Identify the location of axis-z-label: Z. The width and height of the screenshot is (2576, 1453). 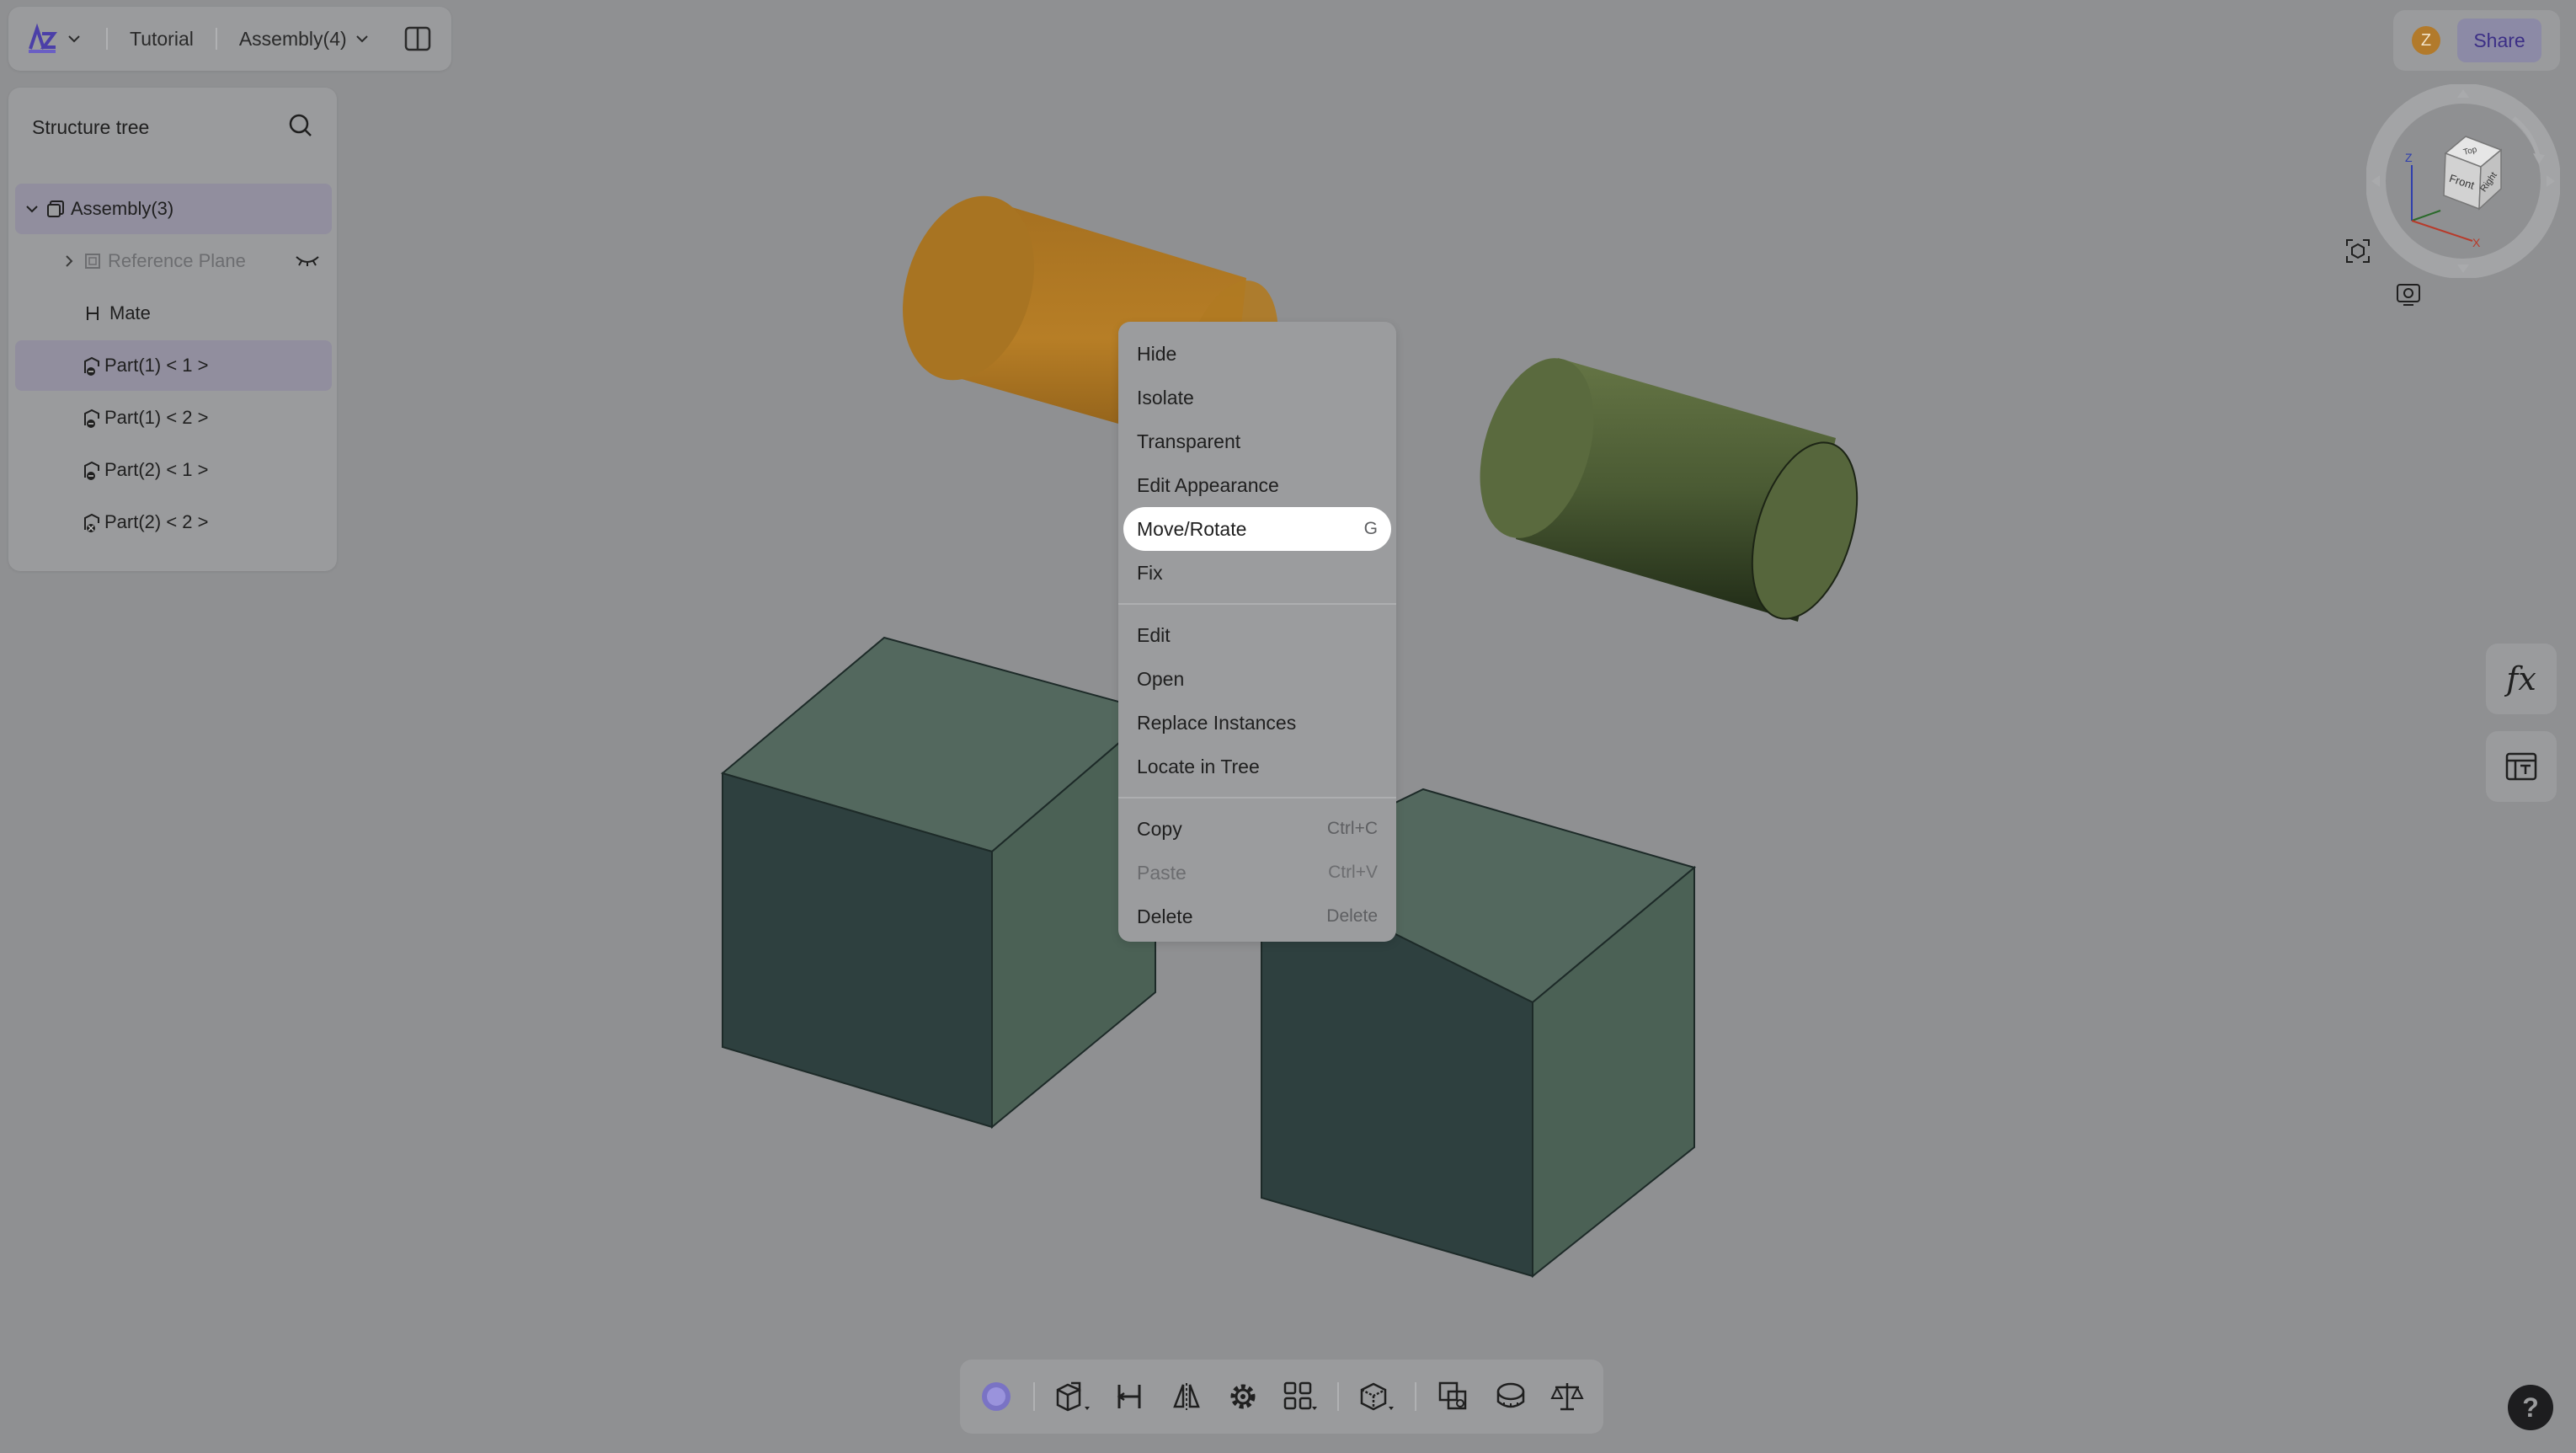
(2409, 157).